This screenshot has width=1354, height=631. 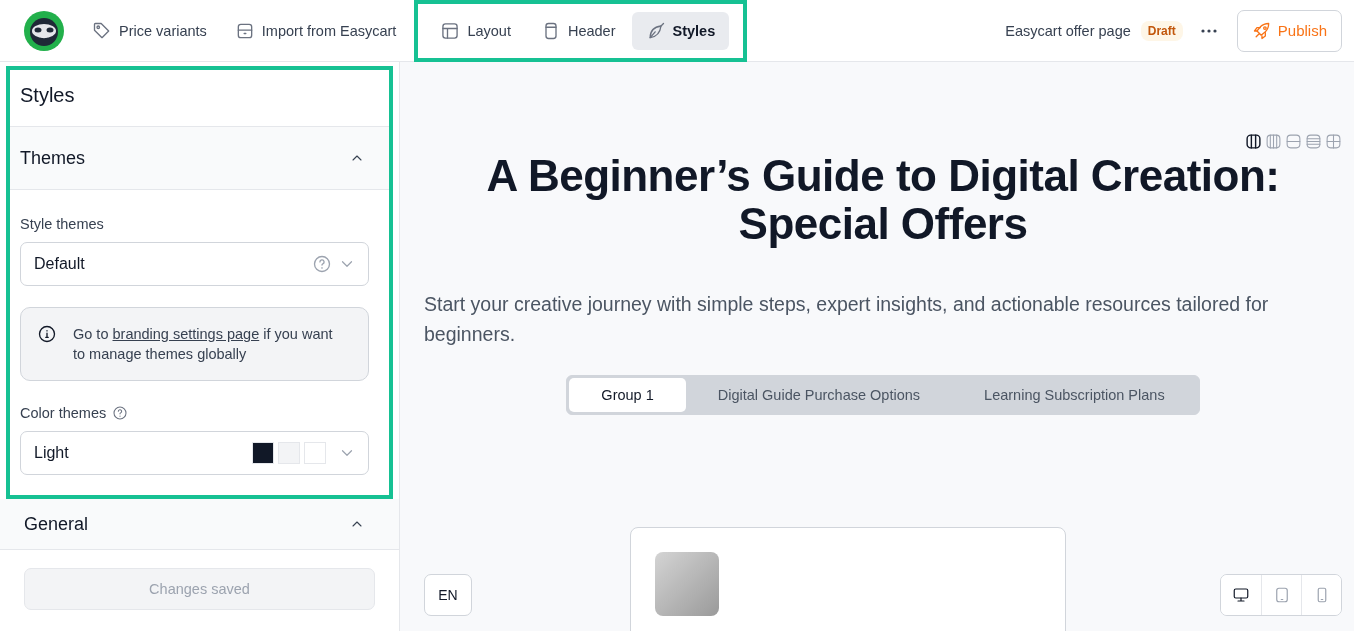 I want to click on page-name: Easycart offer page, so click(x=1068, y=30).